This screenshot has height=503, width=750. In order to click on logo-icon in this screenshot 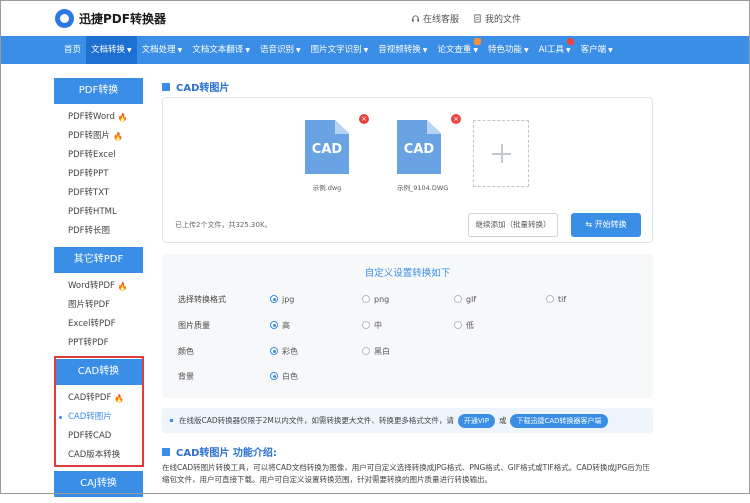, I will do `click(64, 18)`.